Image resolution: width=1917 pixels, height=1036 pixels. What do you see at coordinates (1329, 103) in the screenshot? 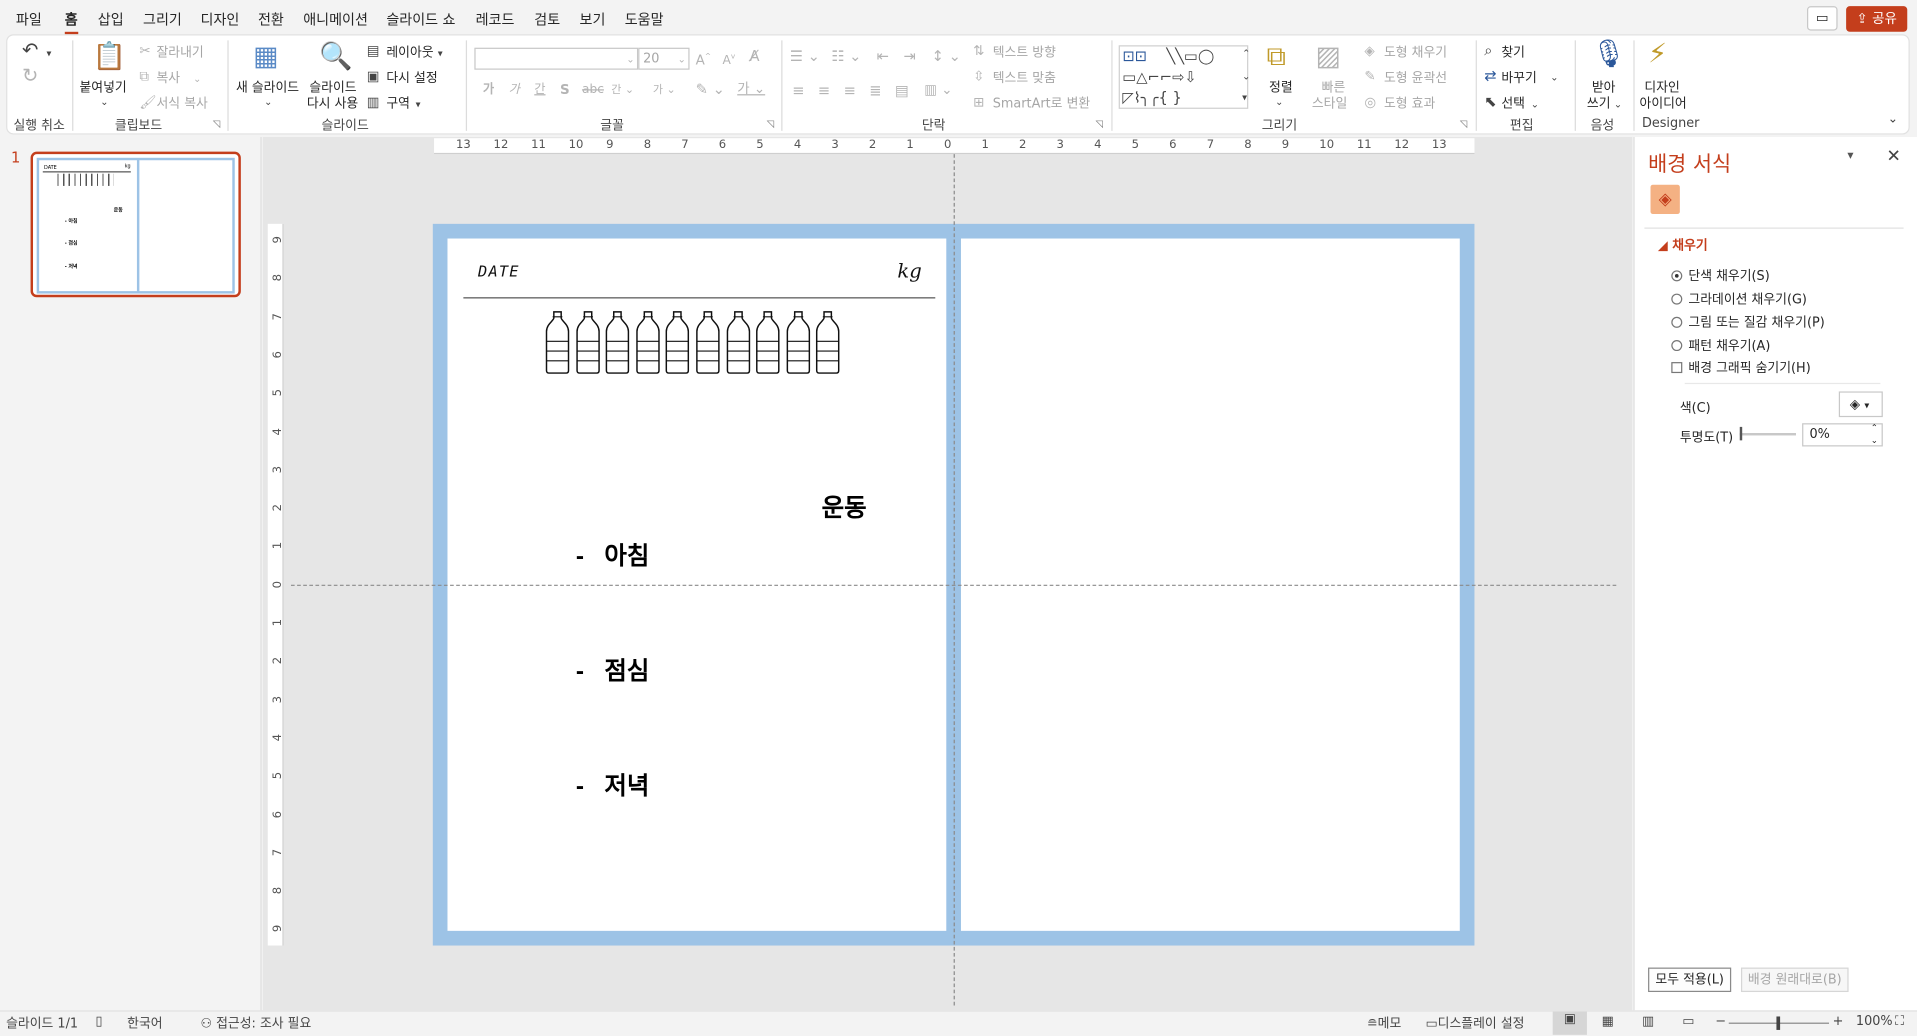
I see `quick-styles-line2: 스타일` at bounding box center [1329, 103].